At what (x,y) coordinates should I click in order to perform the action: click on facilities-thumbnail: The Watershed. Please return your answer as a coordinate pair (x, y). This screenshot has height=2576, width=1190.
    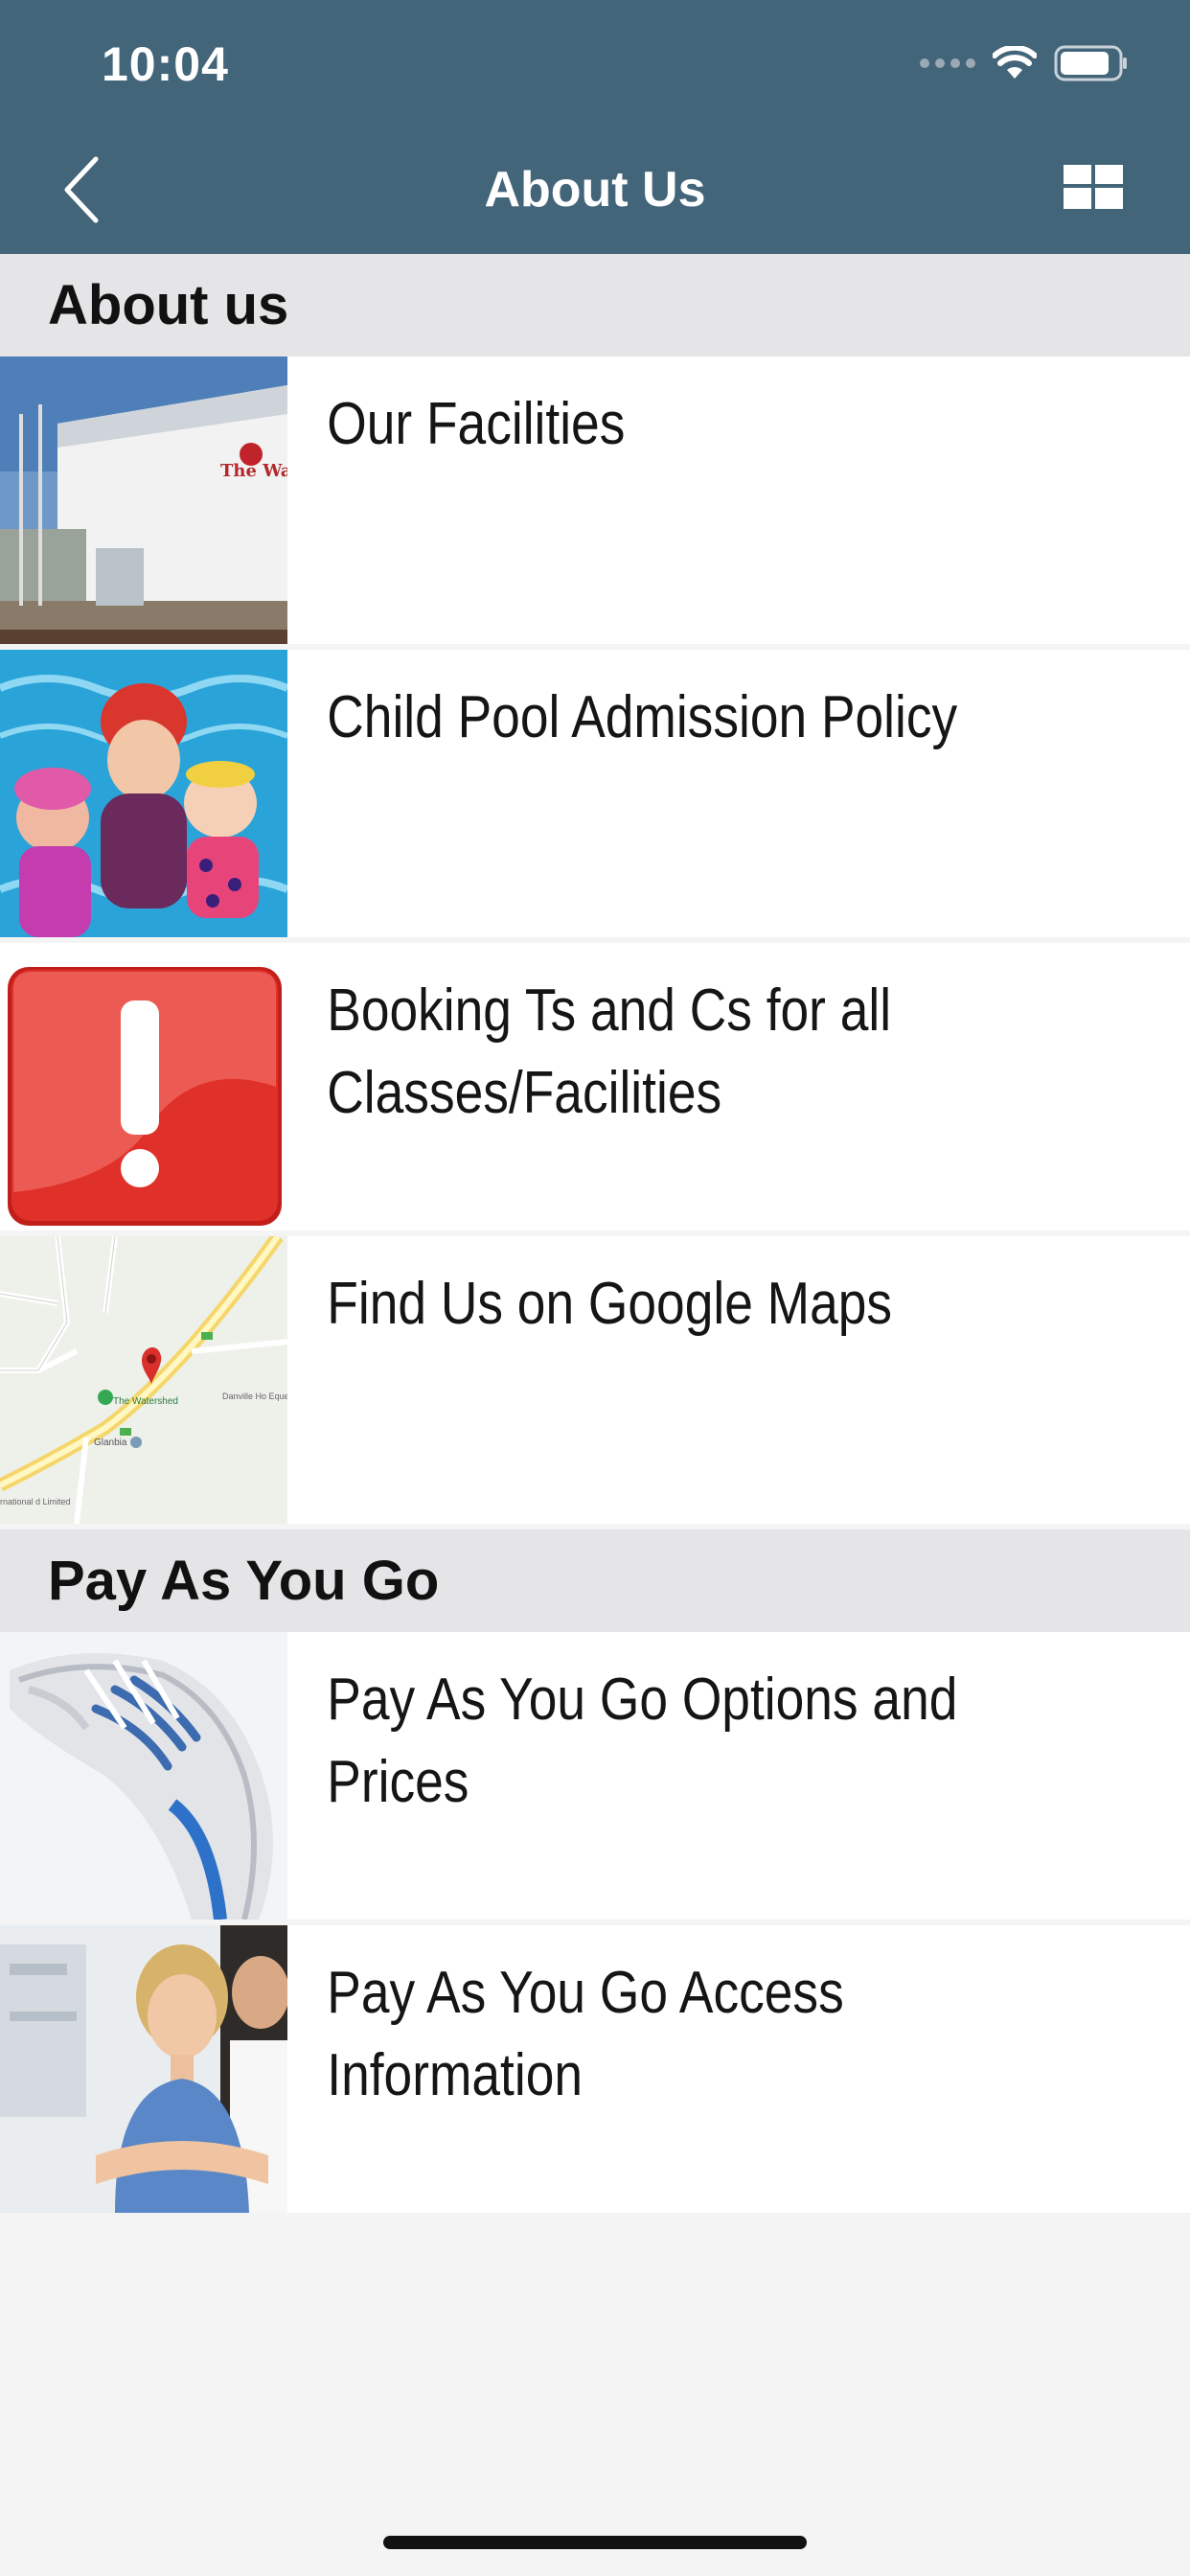
    Looking at the image, I should click on (144, 500).